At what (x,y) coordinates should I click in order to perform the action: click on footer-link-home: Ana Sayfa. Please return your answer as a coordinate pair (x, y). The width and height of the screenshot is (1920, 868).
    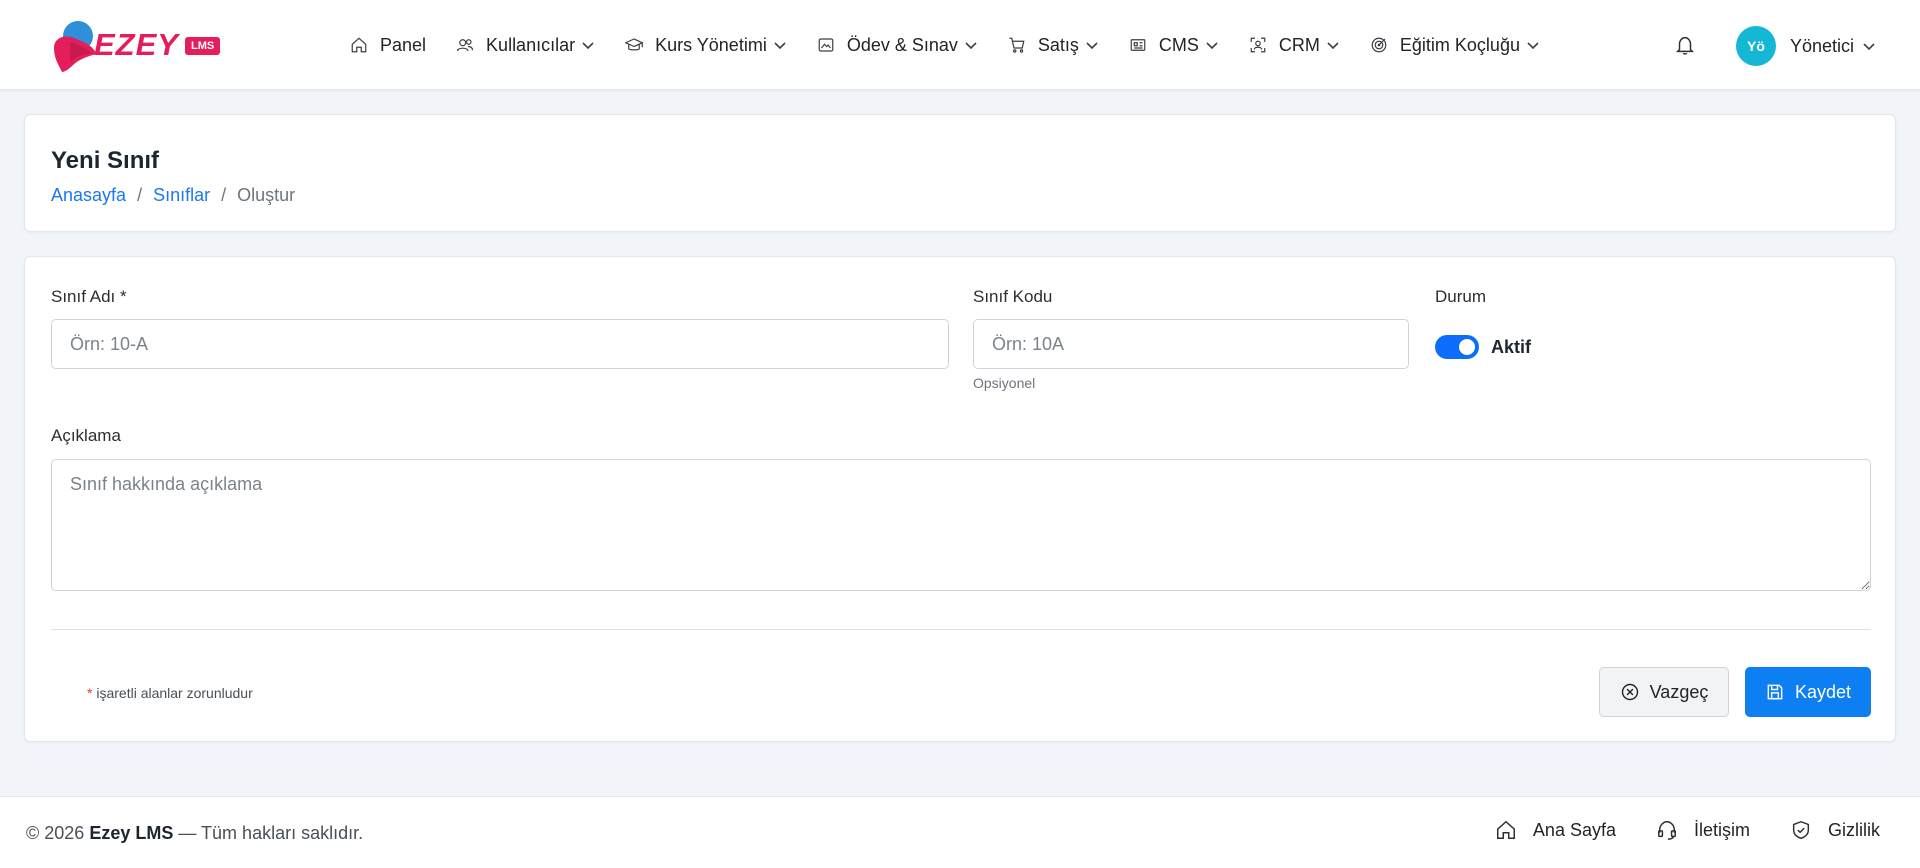
    Looking at the image, I should click on (1555, 830).